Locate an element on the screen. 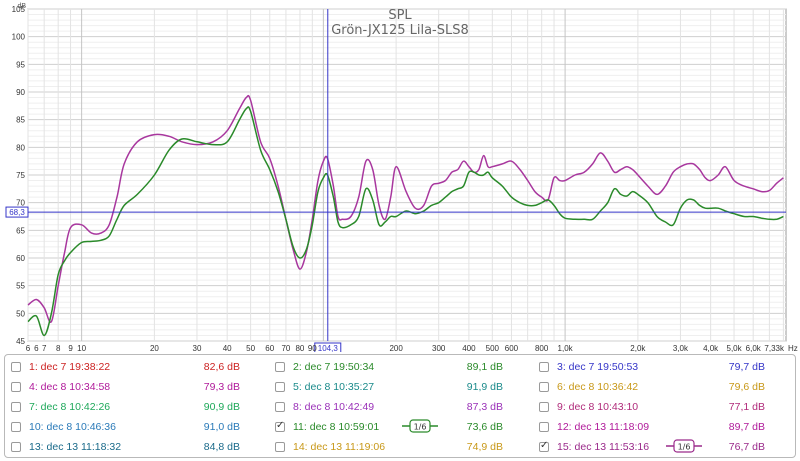 Image resolution: width=800 pixels, height=461 pixels. x-tick-label: 4,0k is located at coordinates (711, 348).